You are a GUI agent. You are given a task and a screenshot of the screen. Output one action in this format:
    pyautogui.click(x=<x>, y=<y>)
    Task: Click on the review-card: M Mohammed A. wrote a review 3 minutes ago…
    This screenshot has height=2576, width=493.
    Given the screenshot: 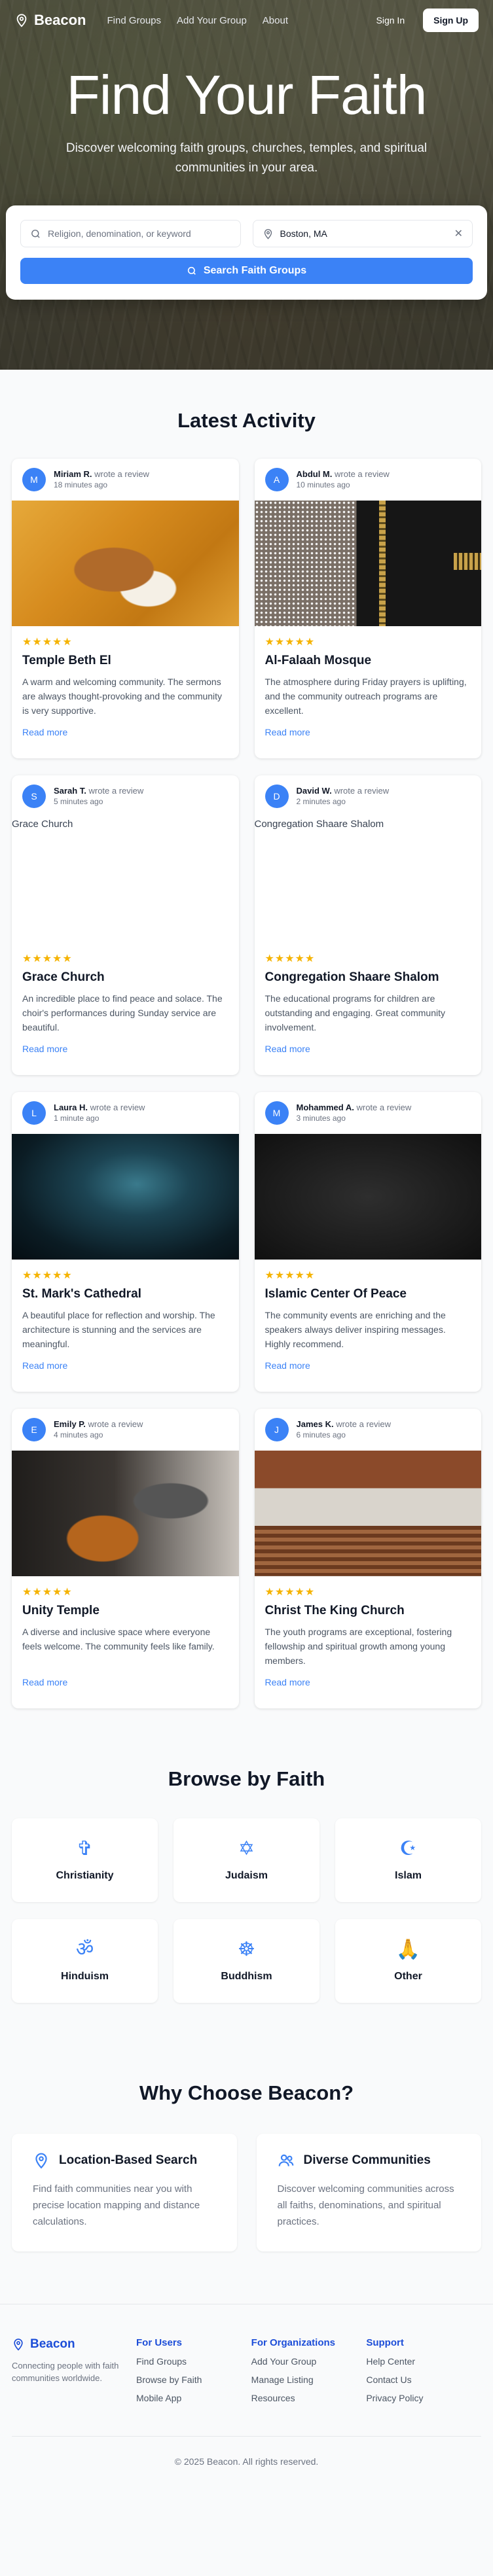 What is the action you would take?
    pyautogui.click(x=367, y=1242)
    